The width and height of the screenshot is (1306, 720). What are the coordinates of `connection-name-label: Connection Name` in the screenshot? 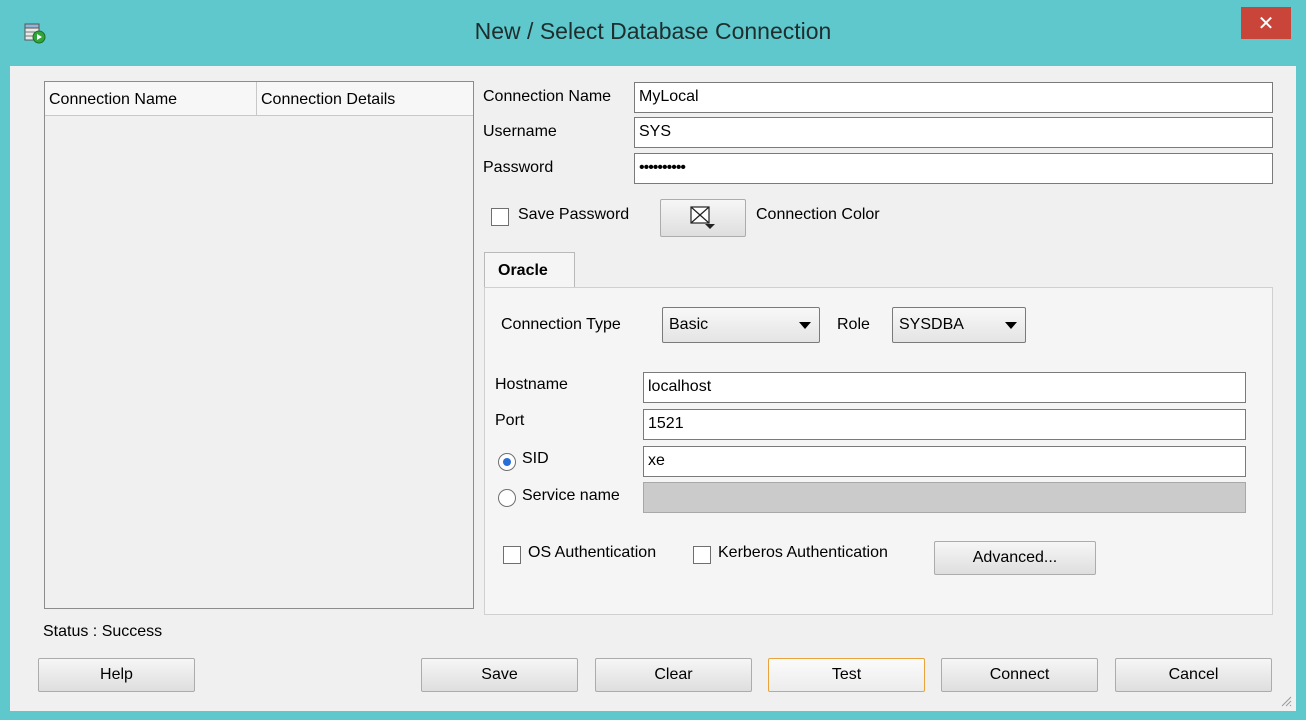 It's located at (547, 96).